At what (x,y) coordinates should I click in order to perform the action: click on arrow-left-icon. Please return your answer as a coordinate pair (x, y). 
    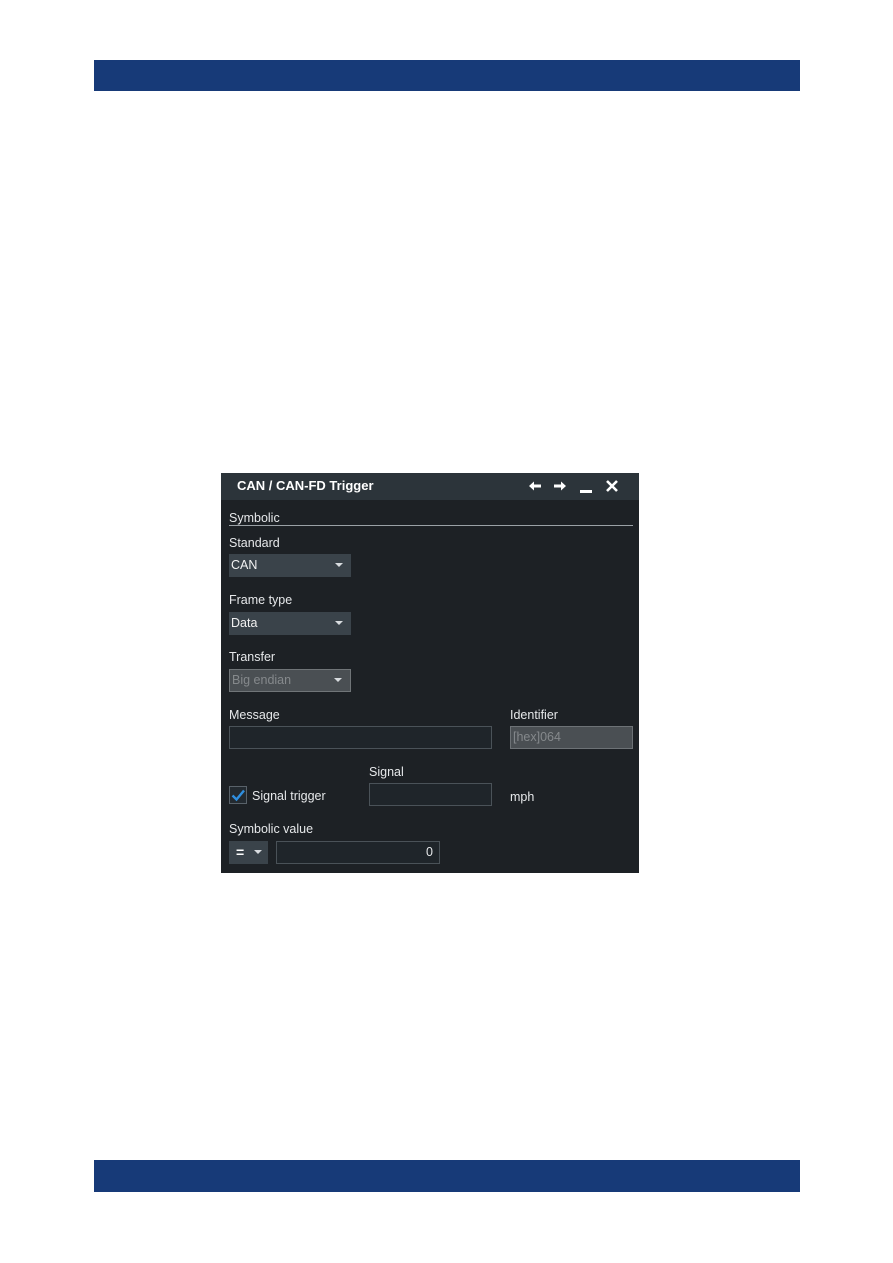
    Looking at the image, I should click on (535, 486).